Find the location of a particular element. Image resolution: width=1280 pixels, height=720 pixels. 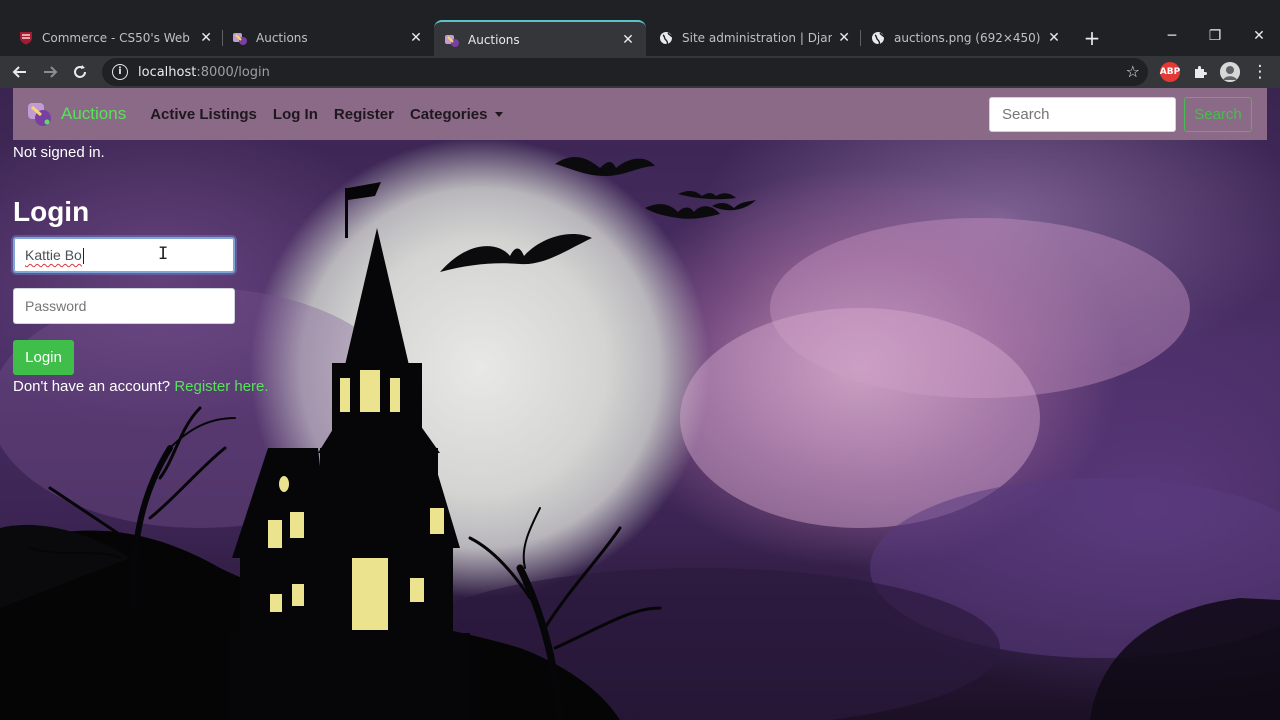

restore-icon: ❐ is located at coordinates (1215, 36).